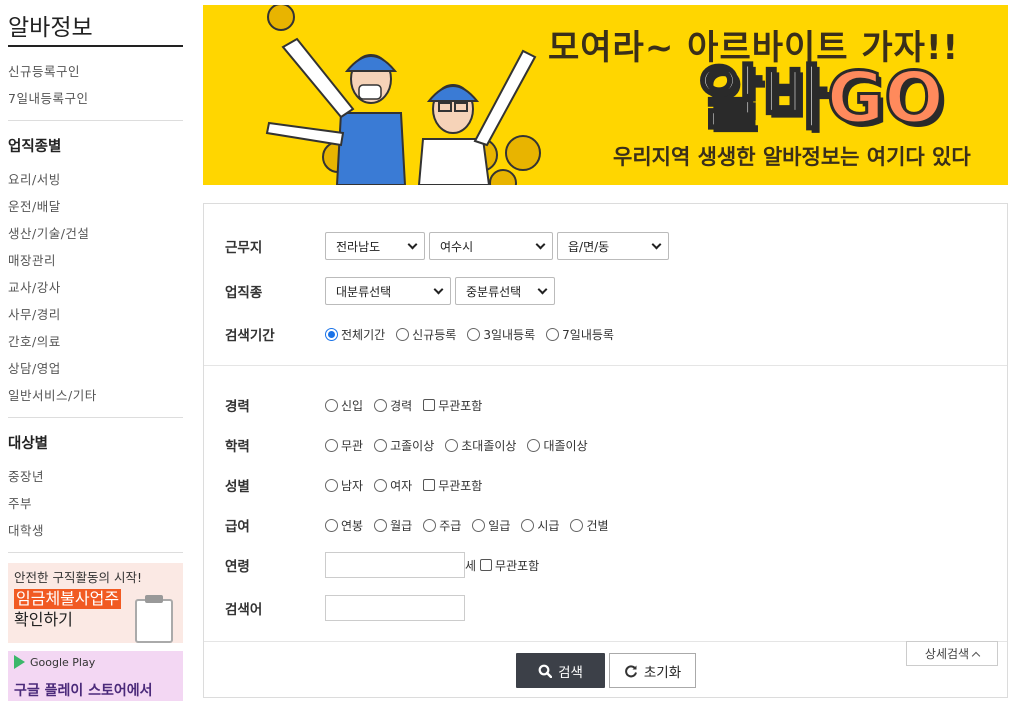 The image size is (1012, 703). What do you see at coordinates (364, 291) in the screenshot?
I see `major-category-value: 대분류선택` at bounding box center [364, 291].